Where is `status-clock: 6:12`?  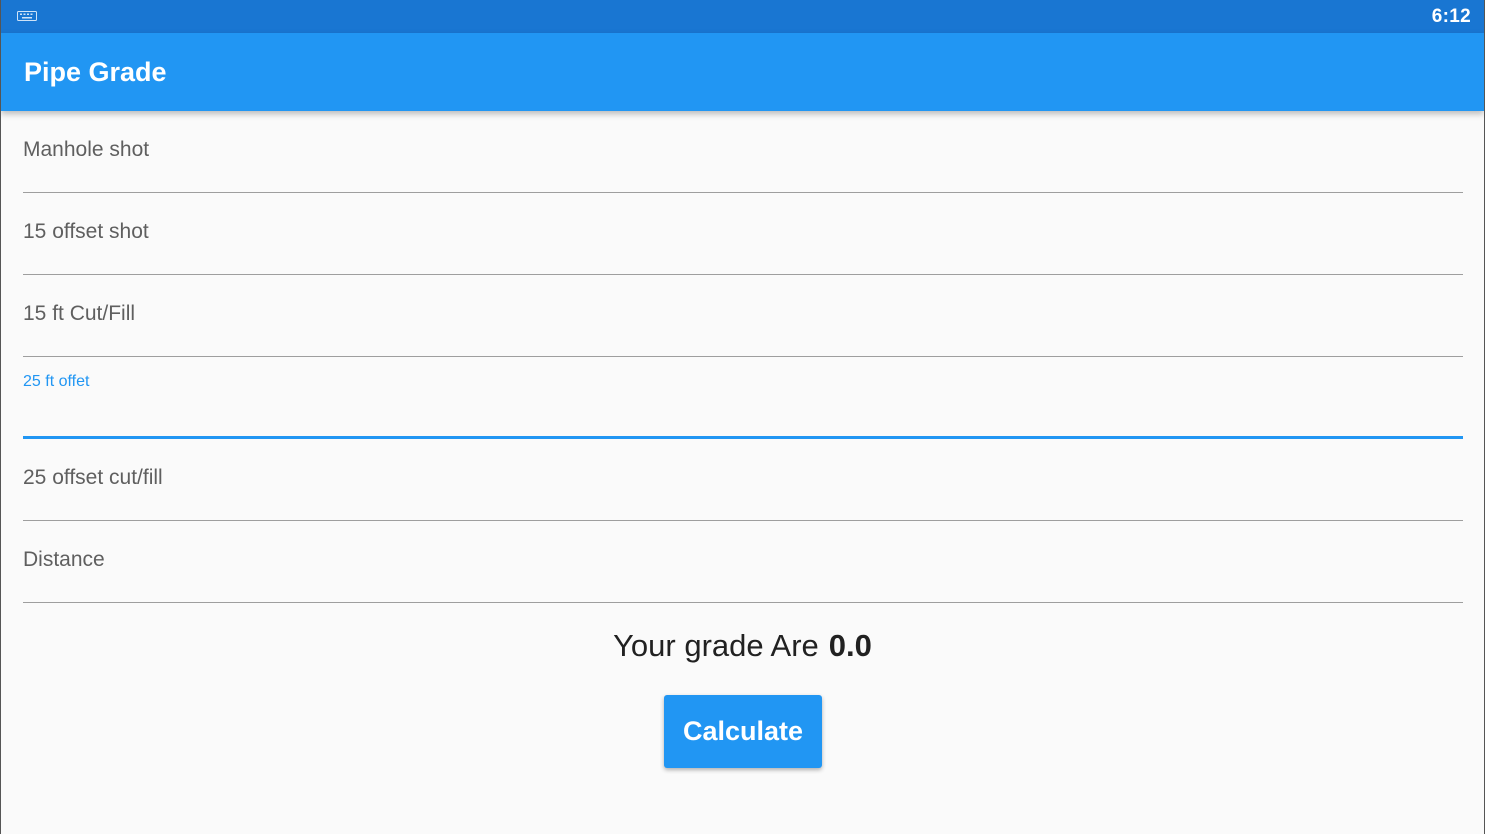
status-clock: 6:12 is located at coordinates (1451, 16).